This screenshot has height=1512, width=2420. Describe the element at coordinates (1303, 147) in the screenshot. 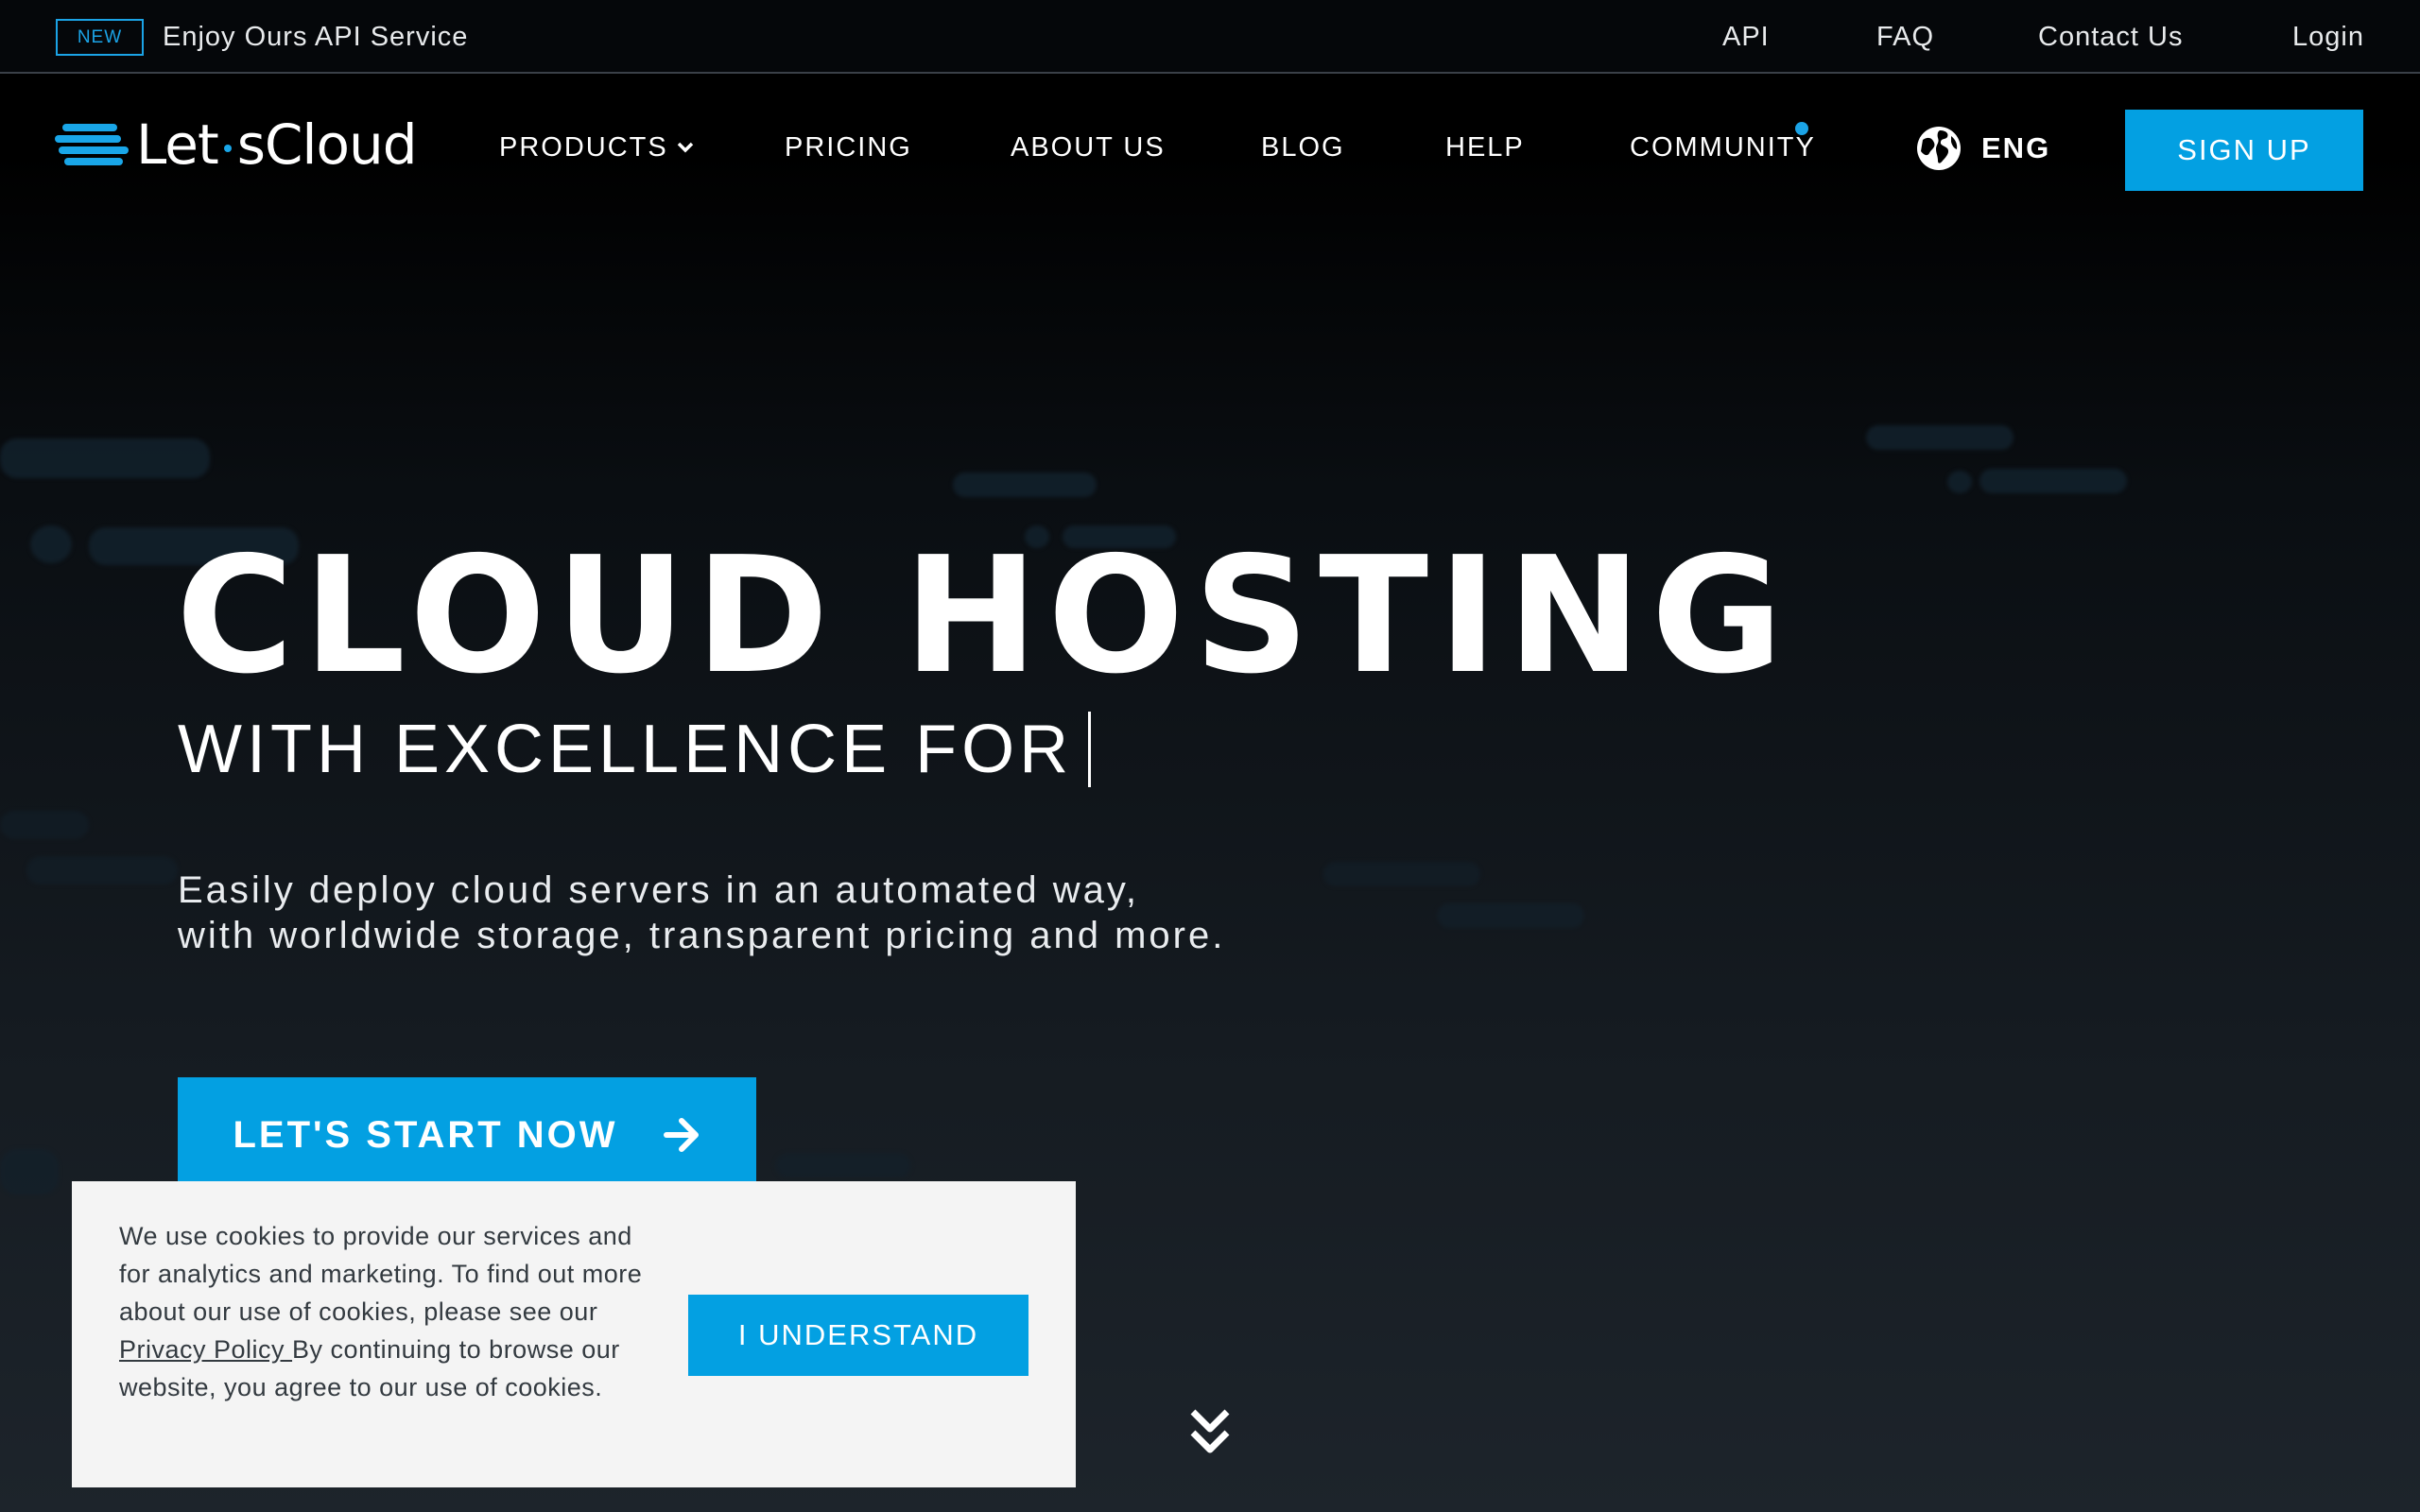

I see `nav-item-blog: BLOG` at that location.